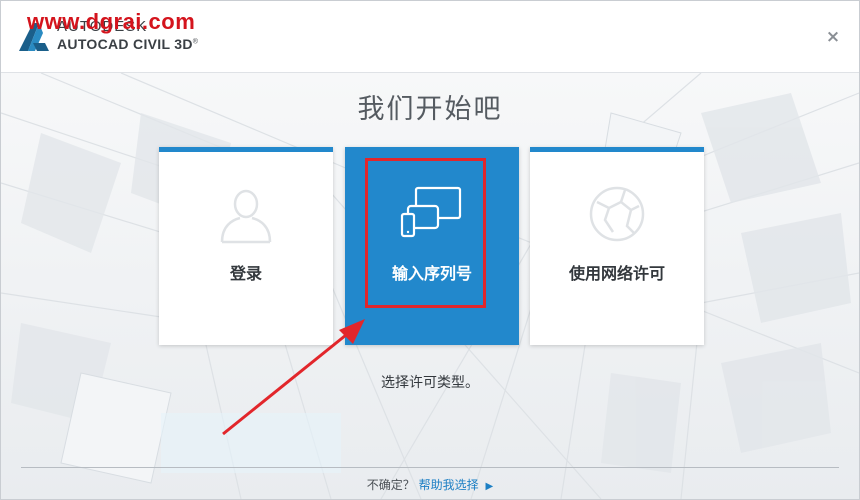 The image size is (860, 500). Describe the element at coordinates (833, 37) in the screenshot. I see `close-button: ×` at that location.